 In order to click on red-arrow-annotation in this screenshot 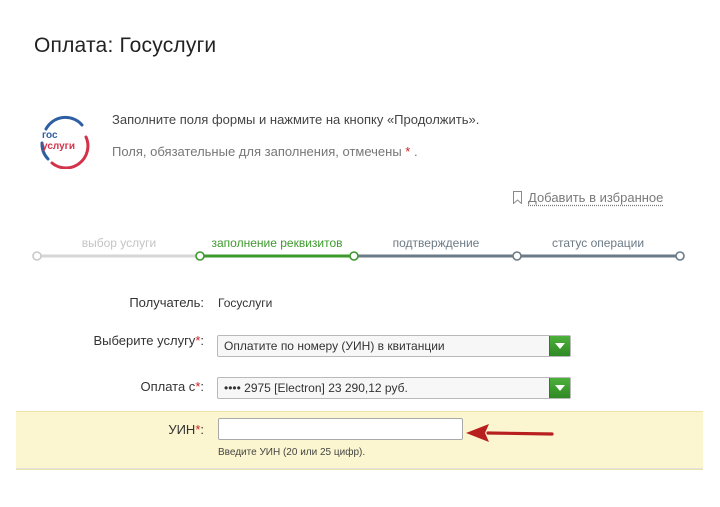, I will do `click(510, 433)`.